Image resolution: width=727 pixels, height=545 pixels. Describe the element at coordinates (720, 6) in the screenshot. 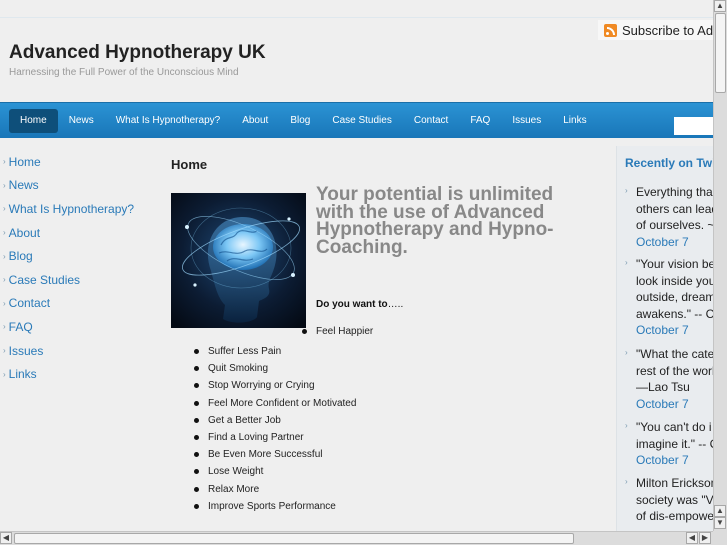

I see `scroll-up-arrow-icon: ▲` at that location.